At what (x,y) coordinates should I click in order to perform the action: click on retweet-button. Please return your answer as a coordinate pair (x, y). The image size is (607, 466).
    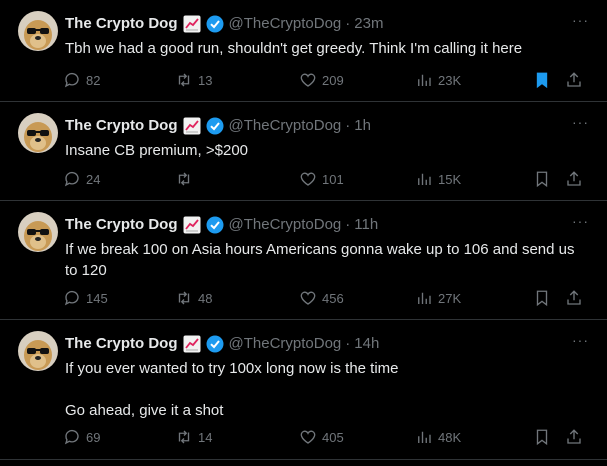
    Looking at the image, I should click on (186, 179).